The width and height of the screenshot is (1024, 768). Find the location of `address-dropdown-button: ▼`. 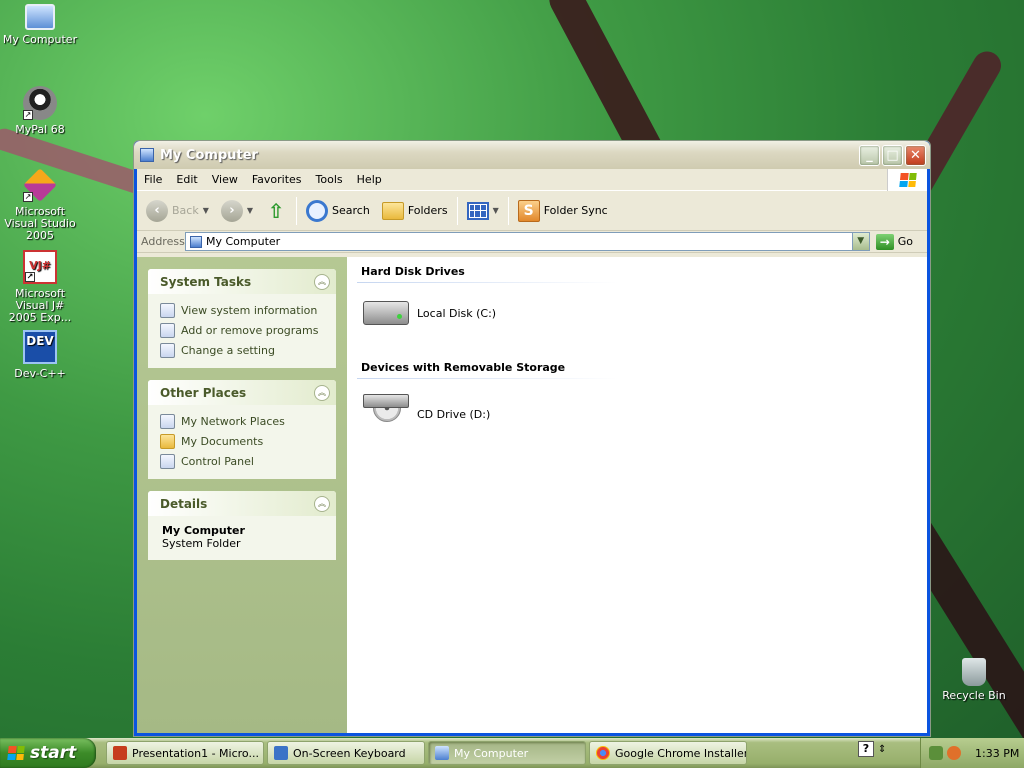

address-dropdown-button: ▼ is located at coordinates (860, 241).